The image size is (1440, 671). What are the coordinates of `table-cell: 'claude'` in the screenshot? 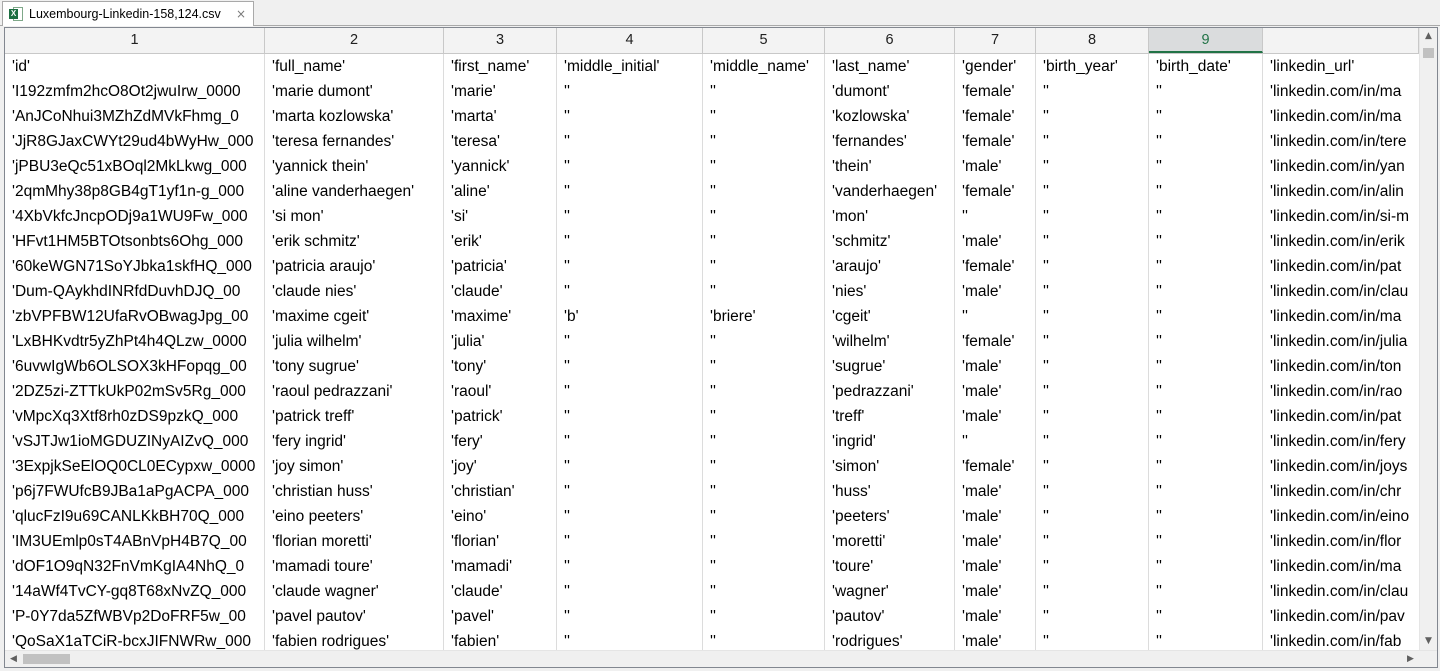 It's located at (500, 591).